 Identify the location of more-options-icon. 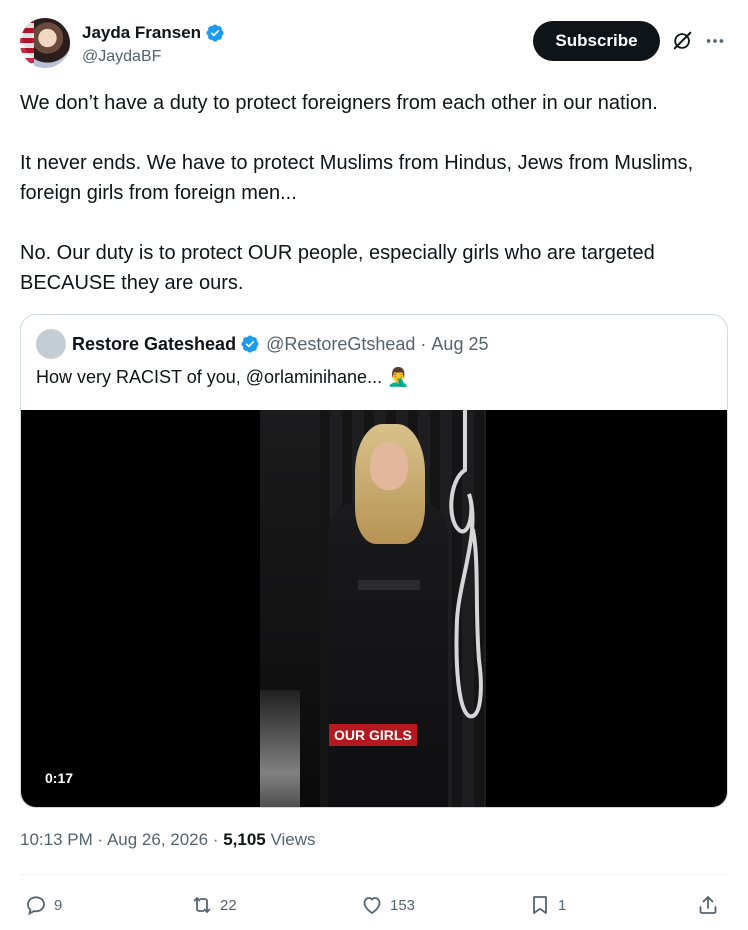
(715, 41).